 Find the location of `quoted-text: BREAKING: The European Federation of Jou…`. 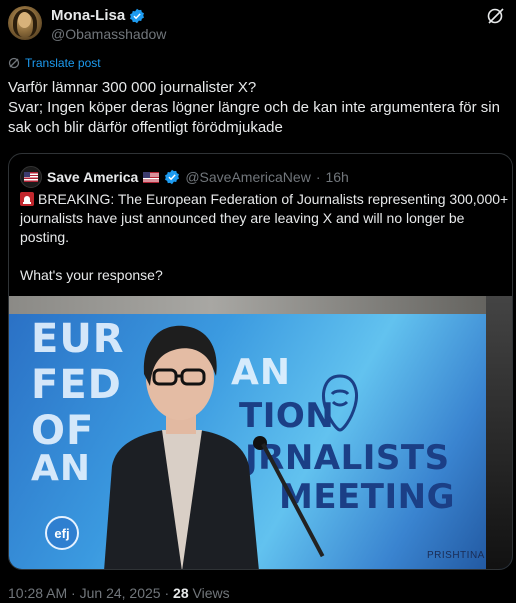

quoted-text: BREAKING: The European Federation of Jou… is located at coordinates (264, 237).